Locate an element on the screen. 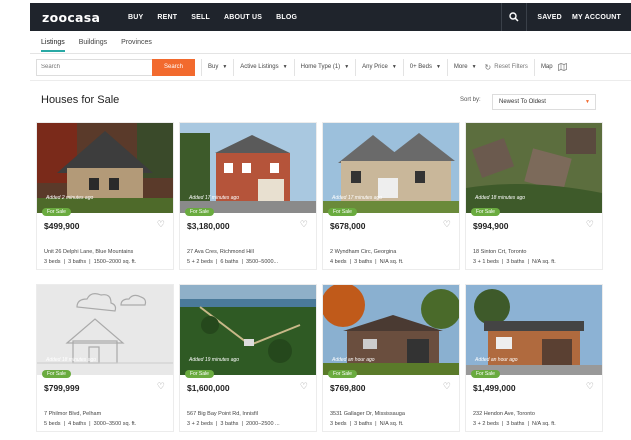 The image size is (631, 440). nav-saved: SAVED is located at coordinates (549, 17).